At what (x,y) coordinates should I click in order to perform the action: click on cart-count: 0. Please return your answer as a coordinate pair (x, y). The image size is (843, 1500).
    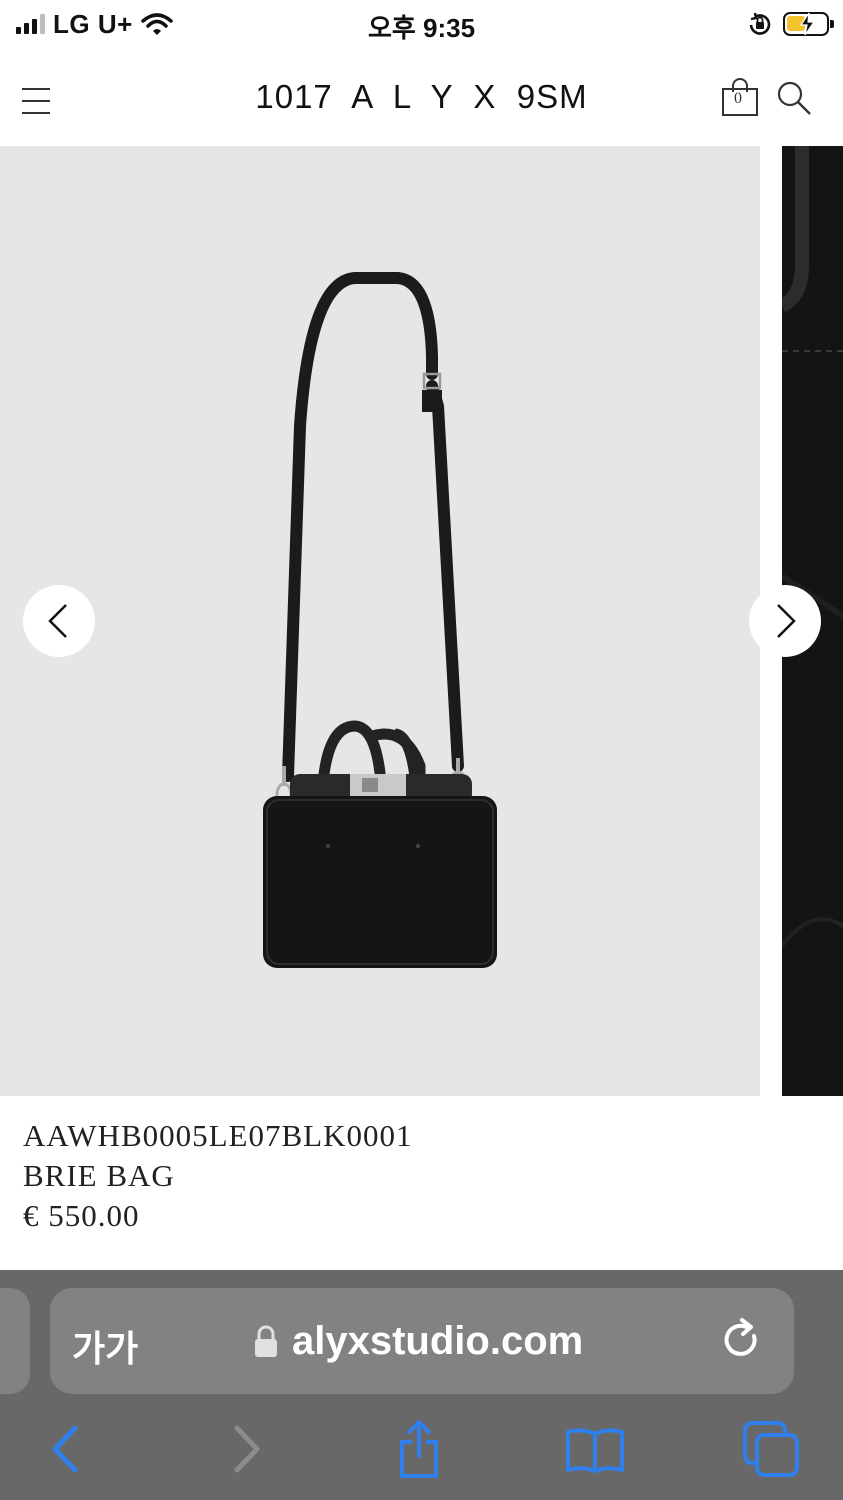
    Looking at the image, I should click on (738, 98).